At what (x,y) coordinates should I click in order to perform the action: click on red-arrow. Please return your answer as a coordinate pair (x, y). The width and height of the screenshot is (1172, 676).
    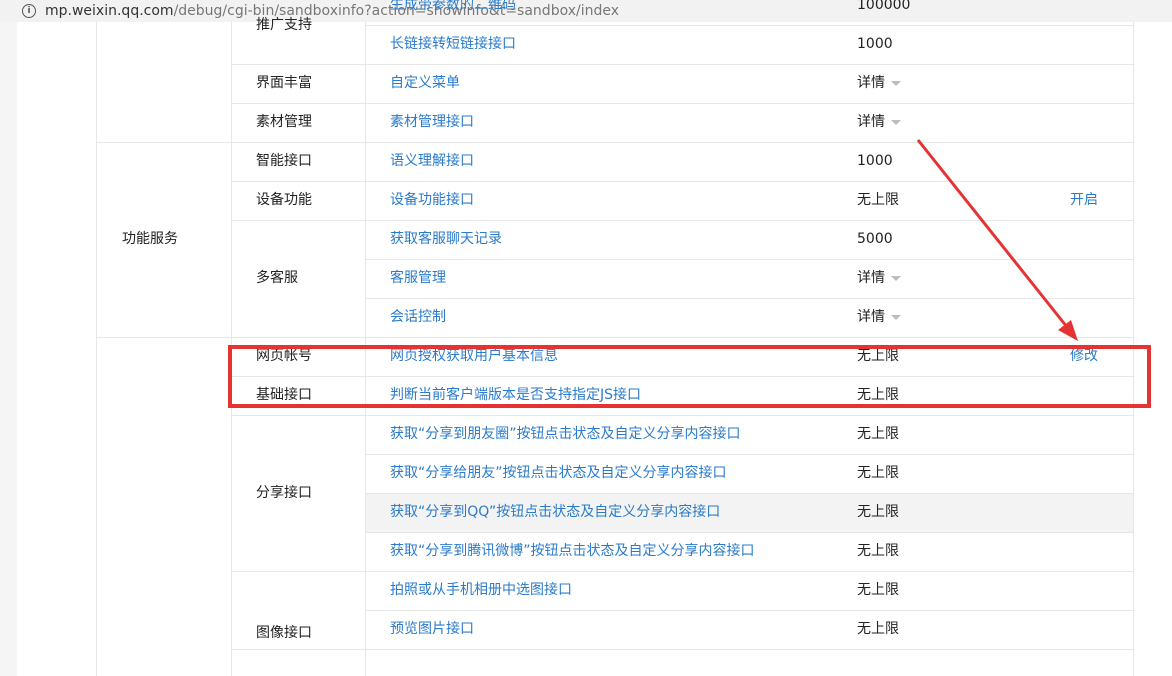
    Looking at the image, I should click on (997, 240).